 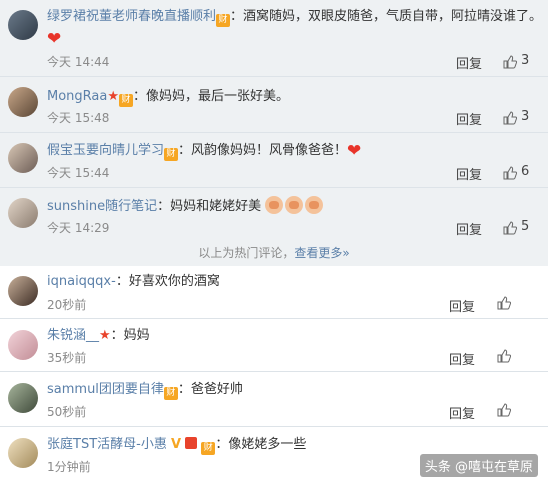 What do you see at coordinates (263, 150) in the screenshot?
I see `comment-text: ：风韵像妈妈！风骨像爸爸！` at bounding box center [263, 150].